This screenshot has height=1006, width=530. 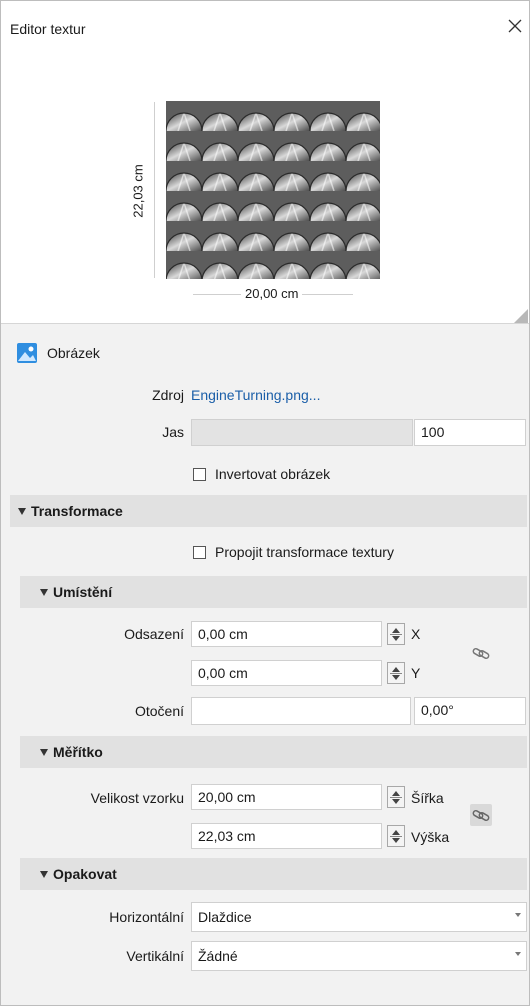 What do you see at coordinates (396, 797) in the screenshot?
I see `pattern-width-spinner` at bounding box center [396, 797].